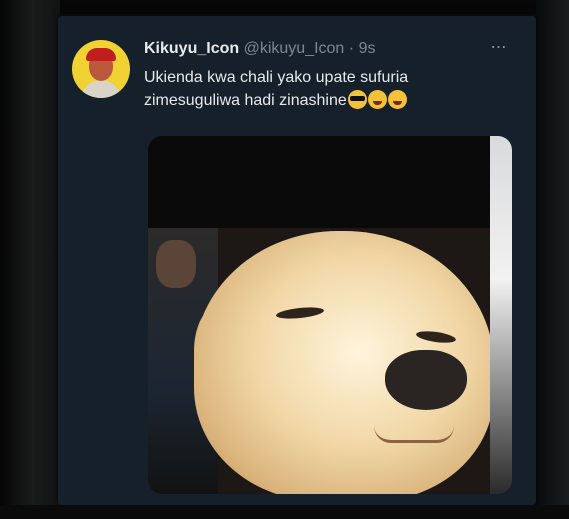 This screenshot has width=569, height=519. What do you see at coordinates (357, 99) in the screenshot?
I see `sunglasses-emoji-icon` at bounding box center [357, 99].